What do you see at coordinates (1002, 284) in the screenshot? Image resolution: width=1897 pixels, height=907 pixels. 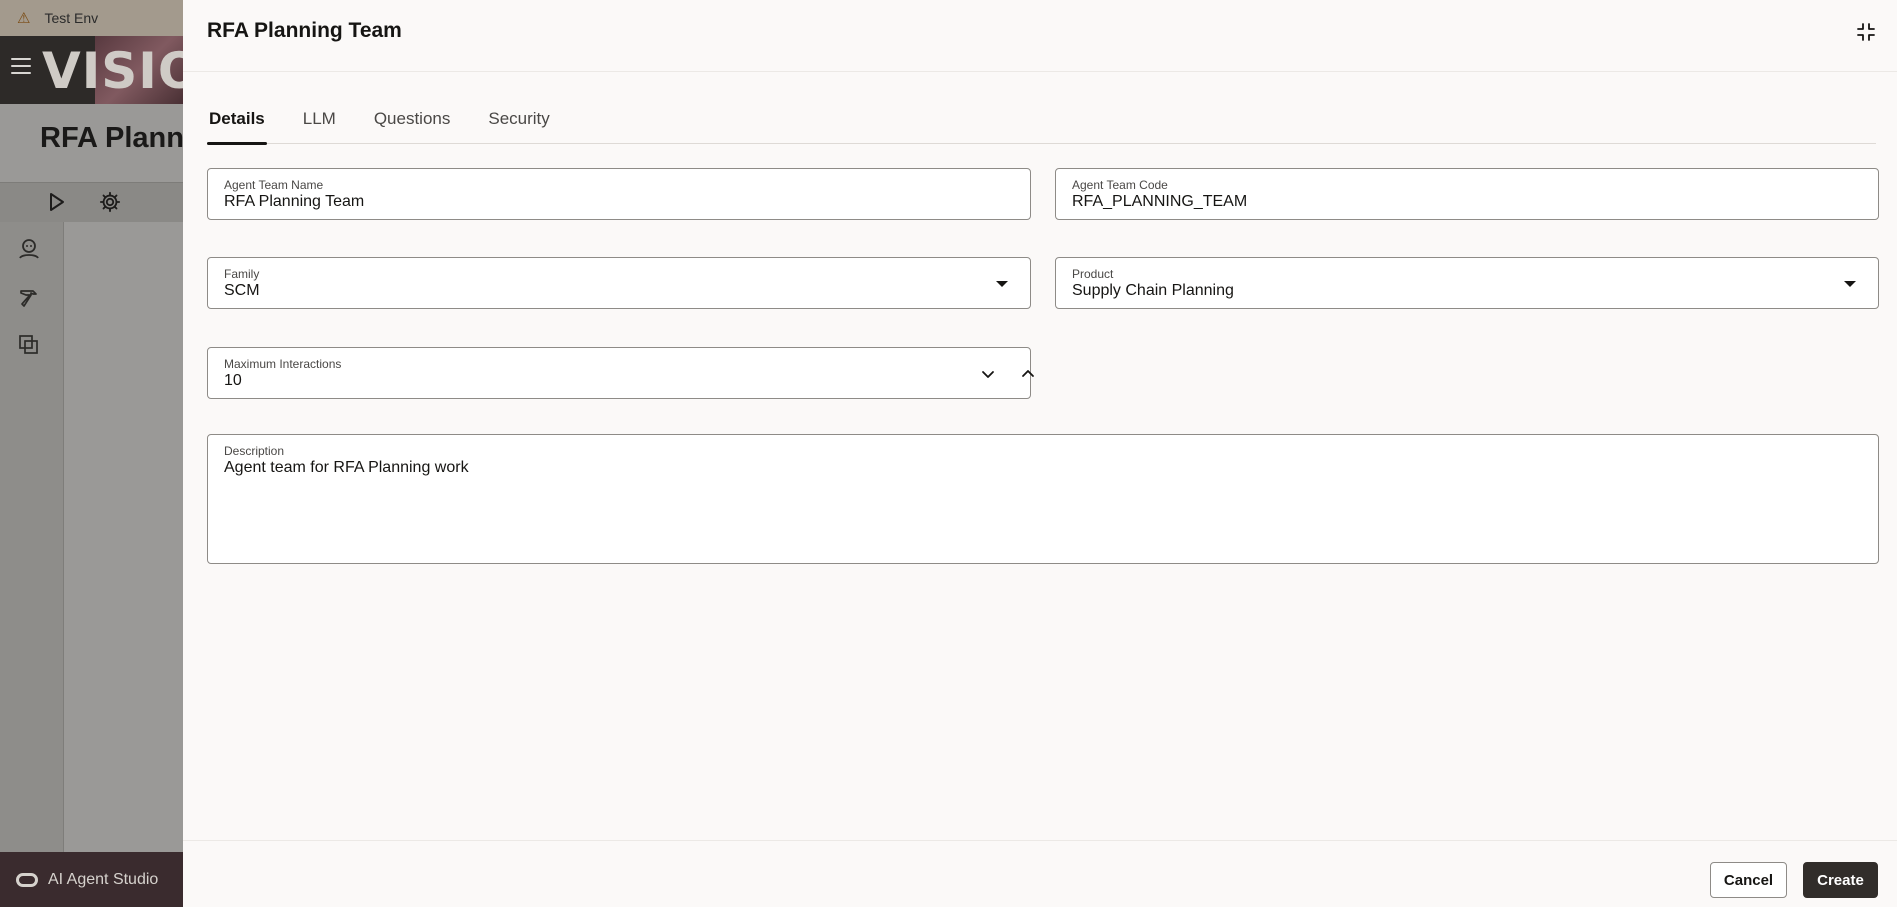 I see `family-dropdown-arrow-icon` at bounding box center [1002, 284].